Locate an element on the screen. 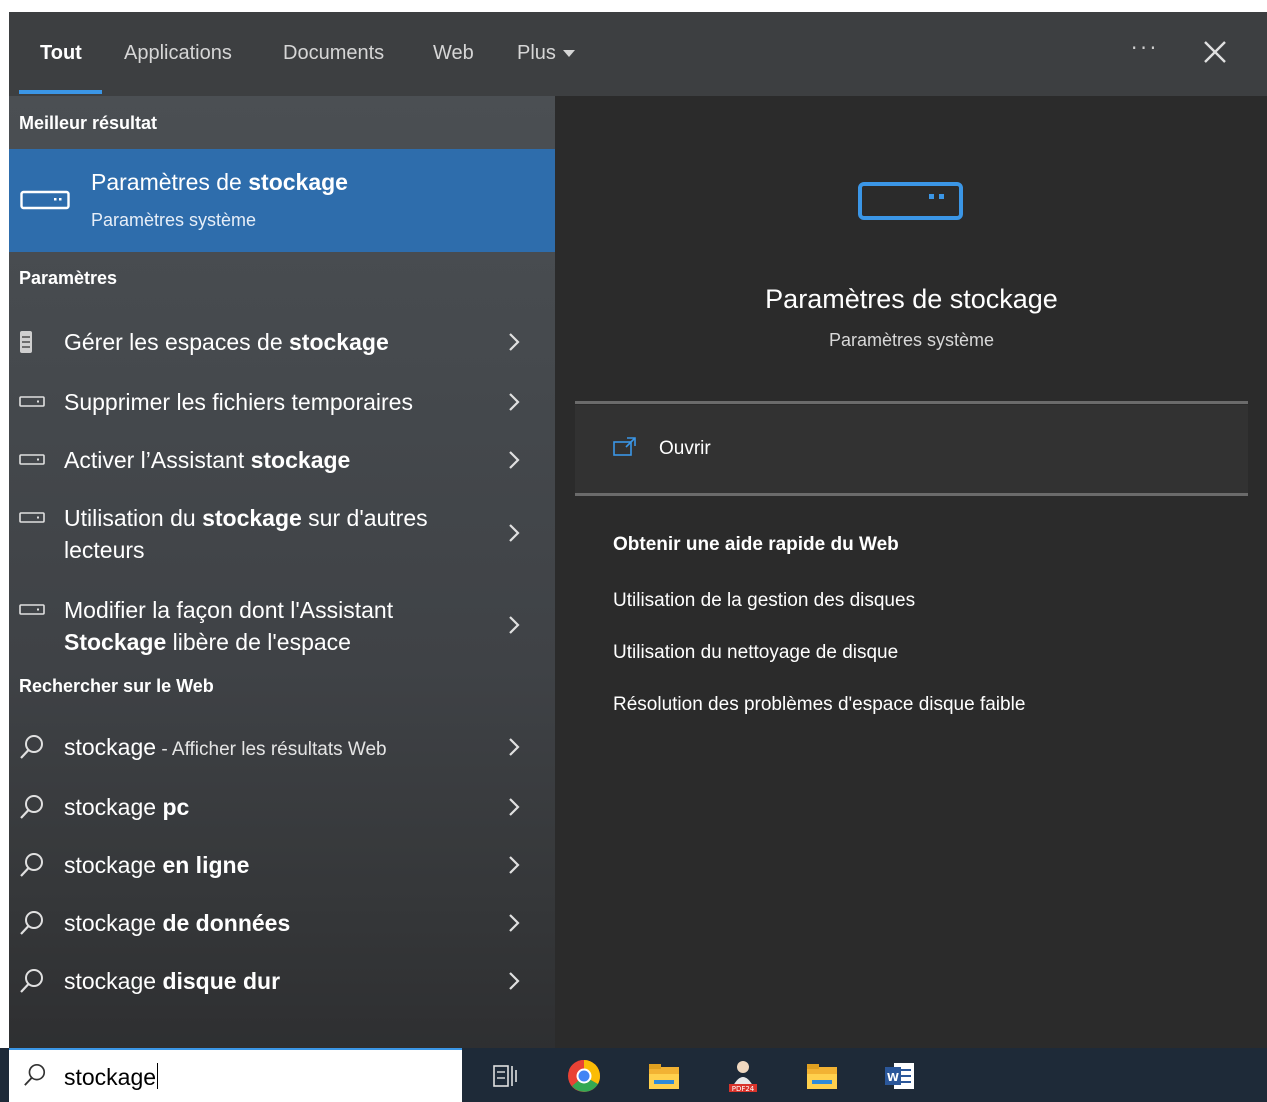 The width and height of the screenshot is (1267, 1102). tab-documents: Documents is located at coordinates (333, 53).